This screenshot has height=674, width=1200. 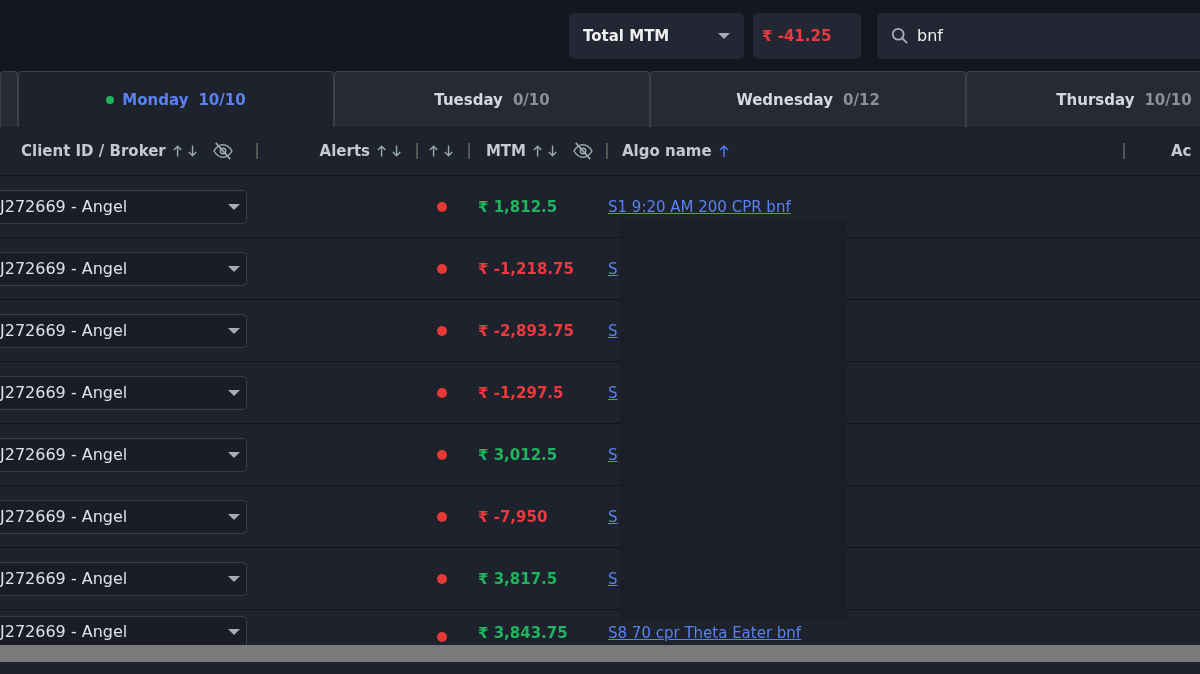 I want to click on day-tab: Tuesday 0/10, so click(x=492, y=99).